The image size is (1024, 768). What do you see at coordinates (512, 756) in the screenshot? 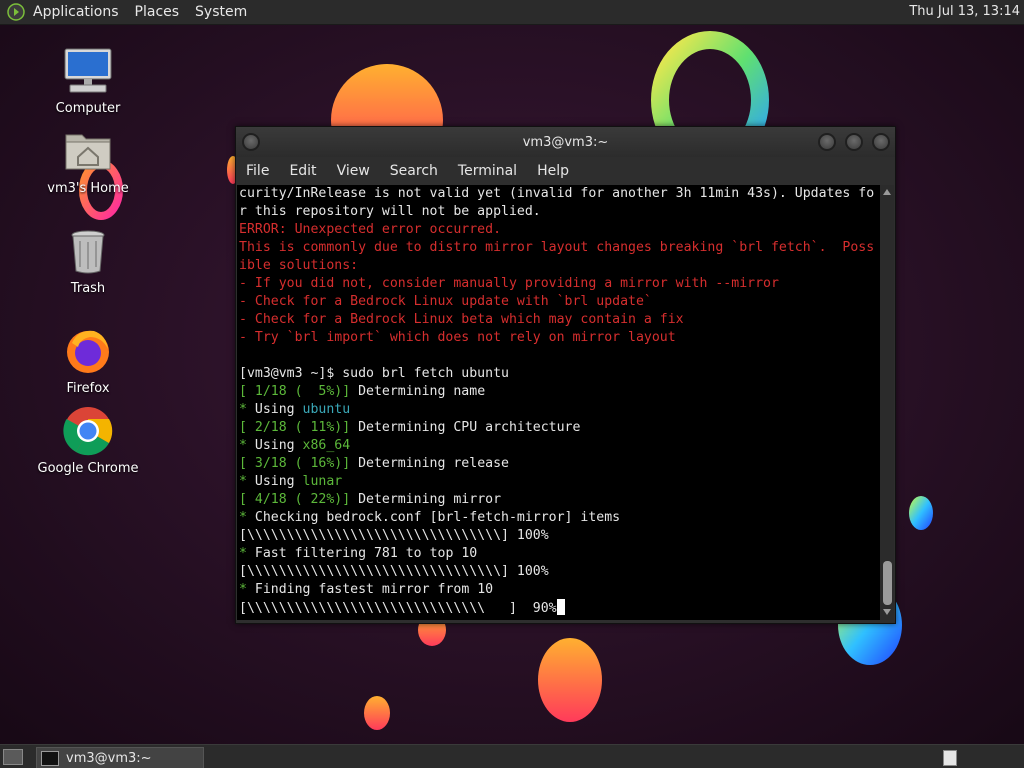
I see `bottom-panel: vm3@vm3:~` at bounding box center [512, 756].